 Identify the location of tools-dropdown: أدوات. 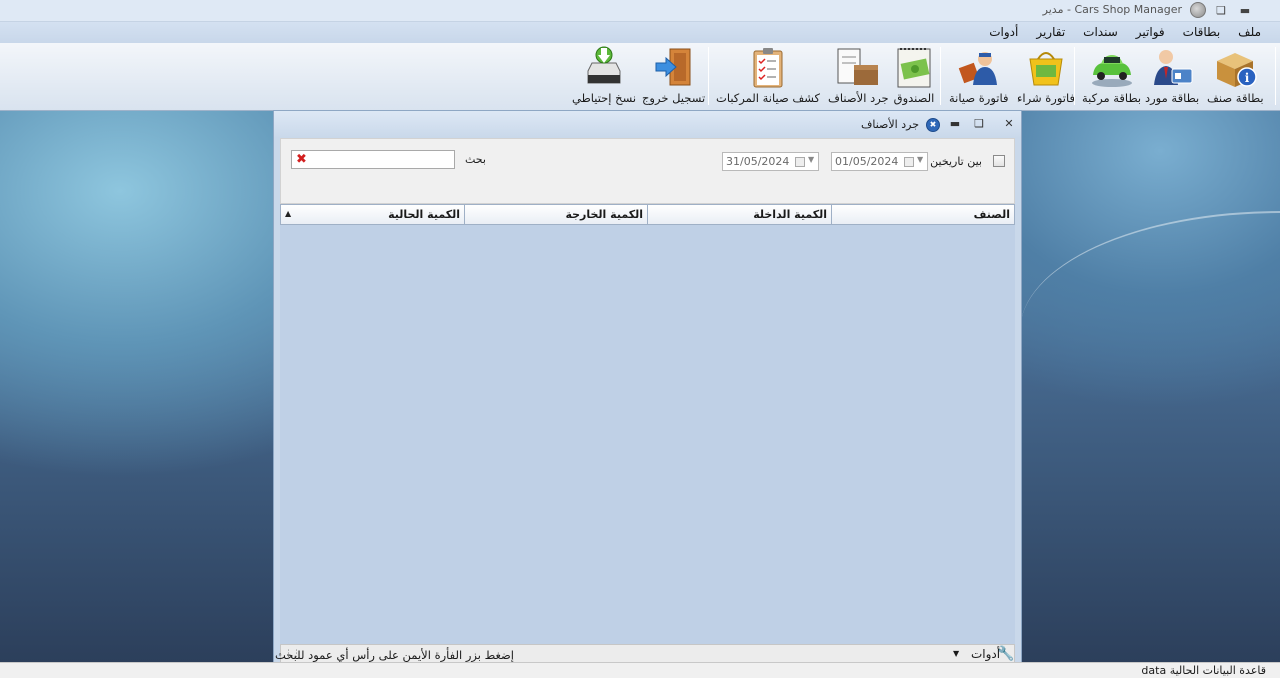
(985, 654).